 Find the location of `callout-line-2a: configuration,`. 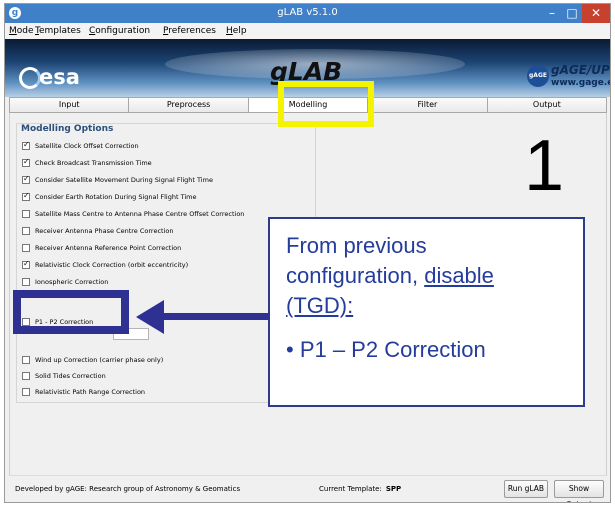

callout-line-2a: configuration, is located at coordinates (355, 275).